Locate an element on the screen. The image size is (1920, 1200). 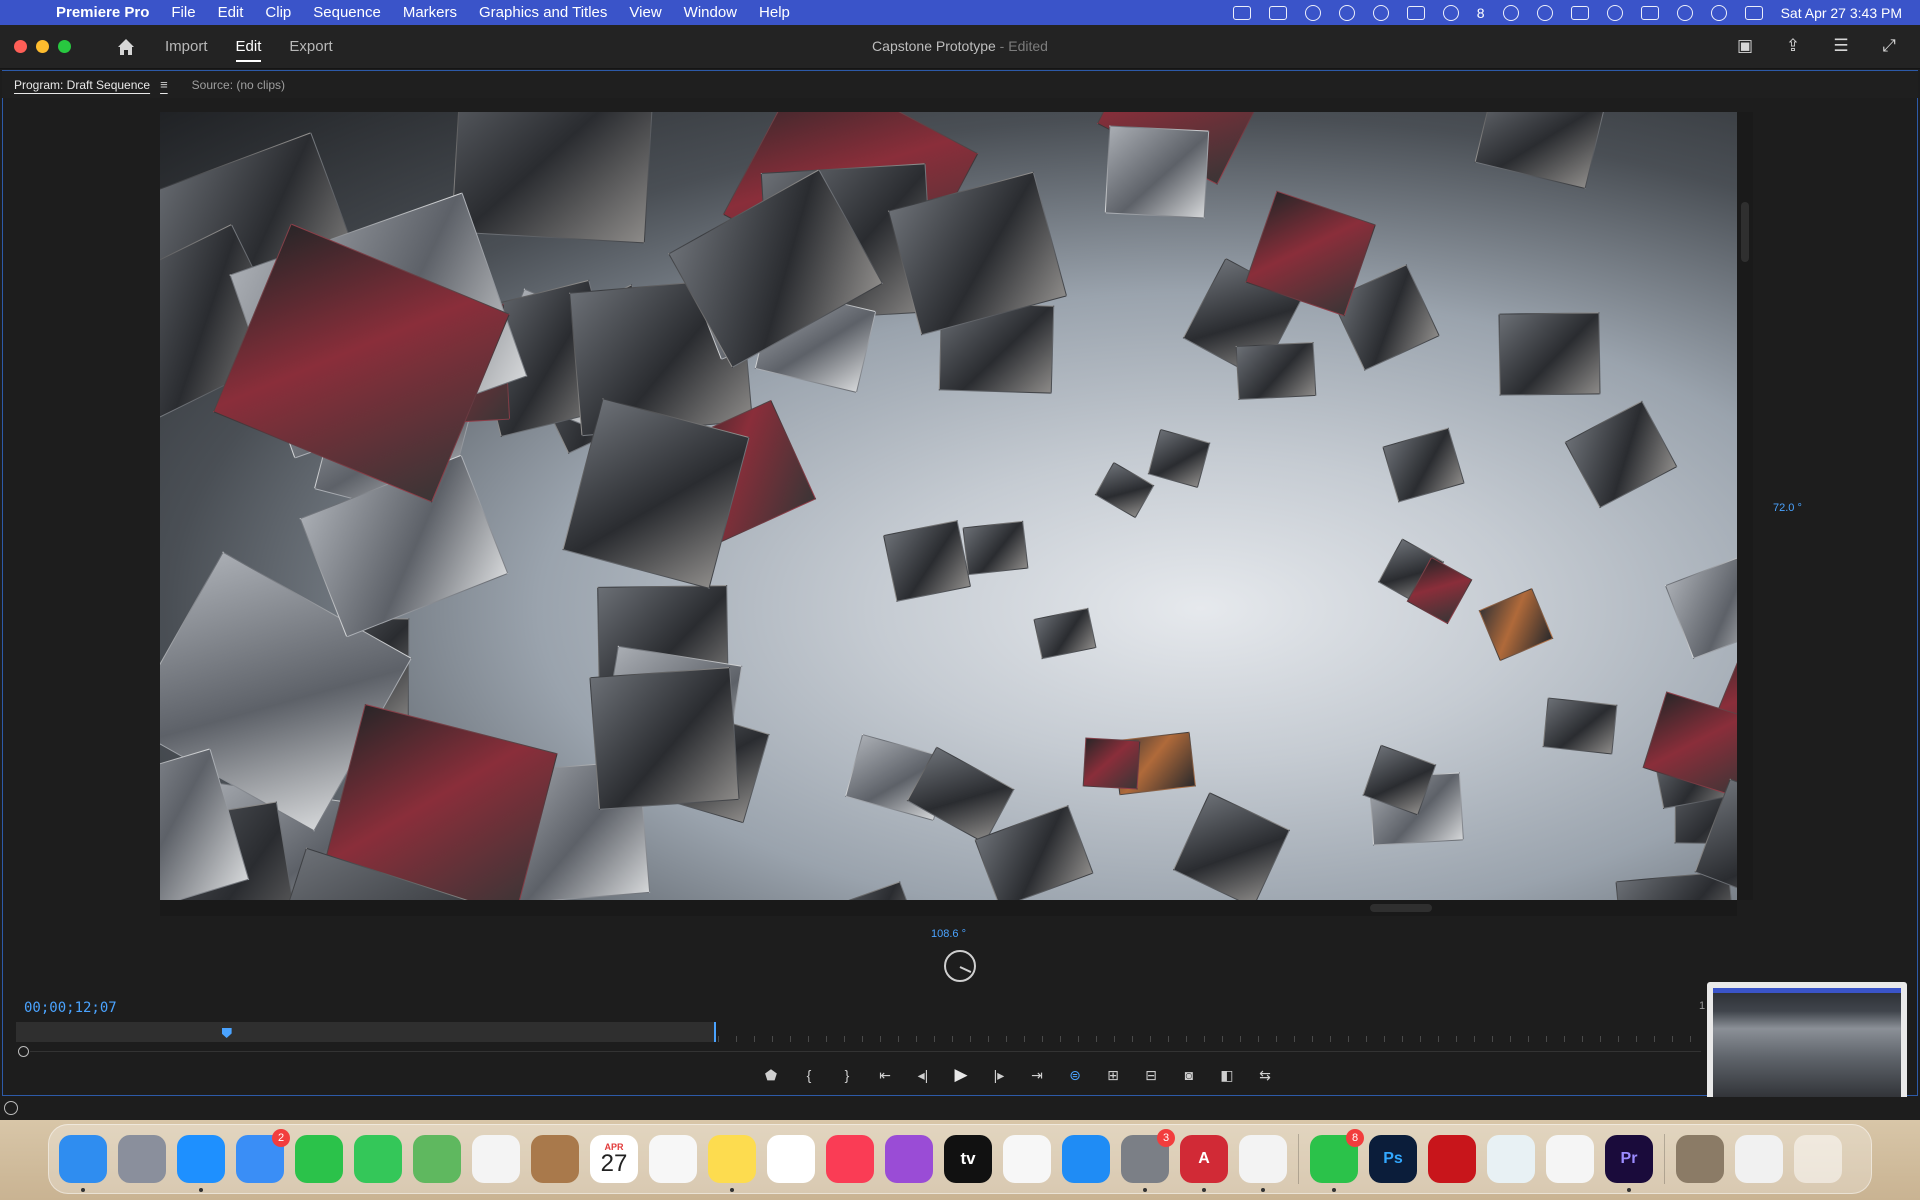
zoom-scroll-bar is located at coordinates (858, 1052).